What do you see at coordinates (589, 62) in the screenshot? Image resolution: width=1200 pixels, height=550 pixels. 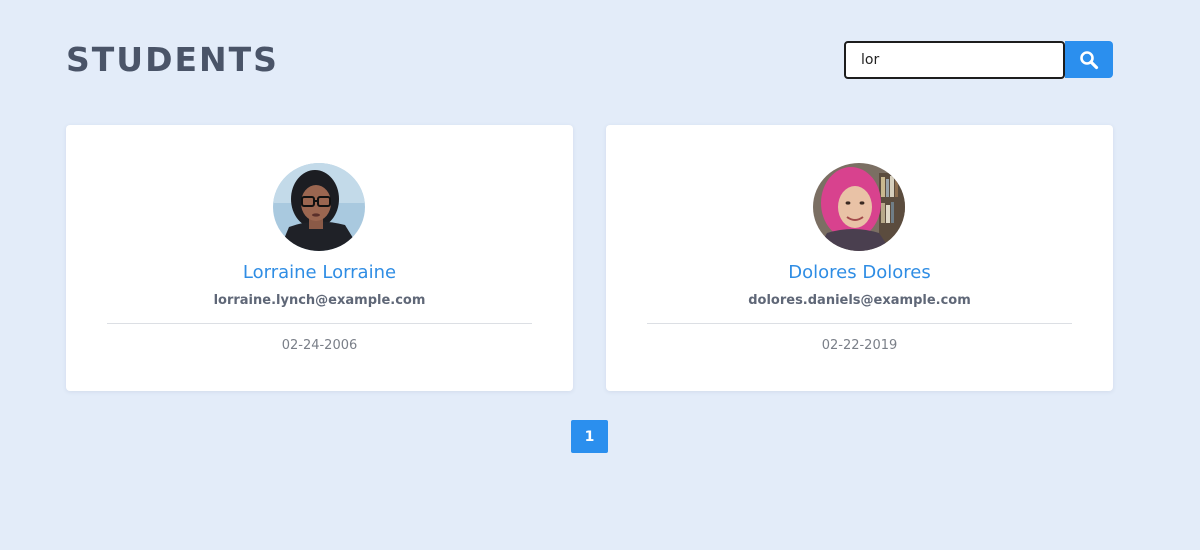 I see `page-header: STUDENTS` at bounding box center [589, 62].